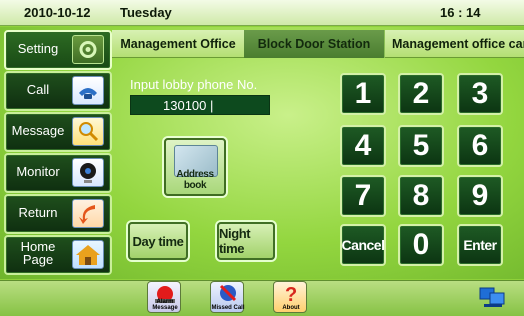 The height and width of the screenshot is (316, 524). What do you see at coordinates (38, 212) in the screenshot?
I see `sidebar-item-label: Return` at bounding box center [38, 212].